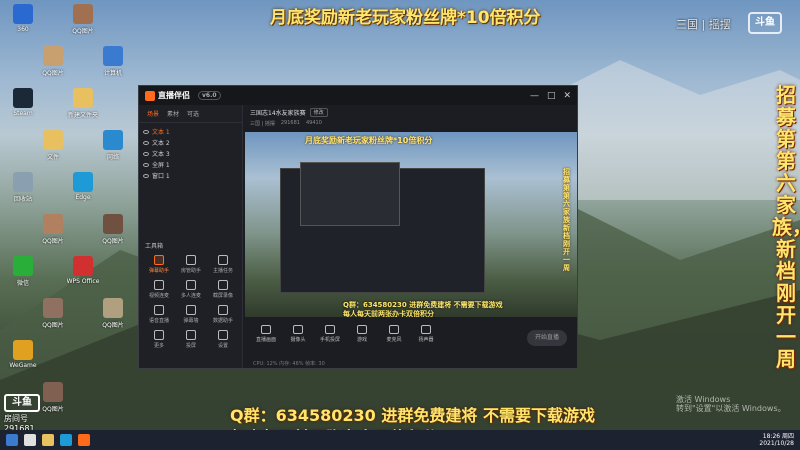  What do you see at coordinates (547, 338) in the screenshot?
I see `start-live-button: 开始直播` at bounding box center [547, 338].